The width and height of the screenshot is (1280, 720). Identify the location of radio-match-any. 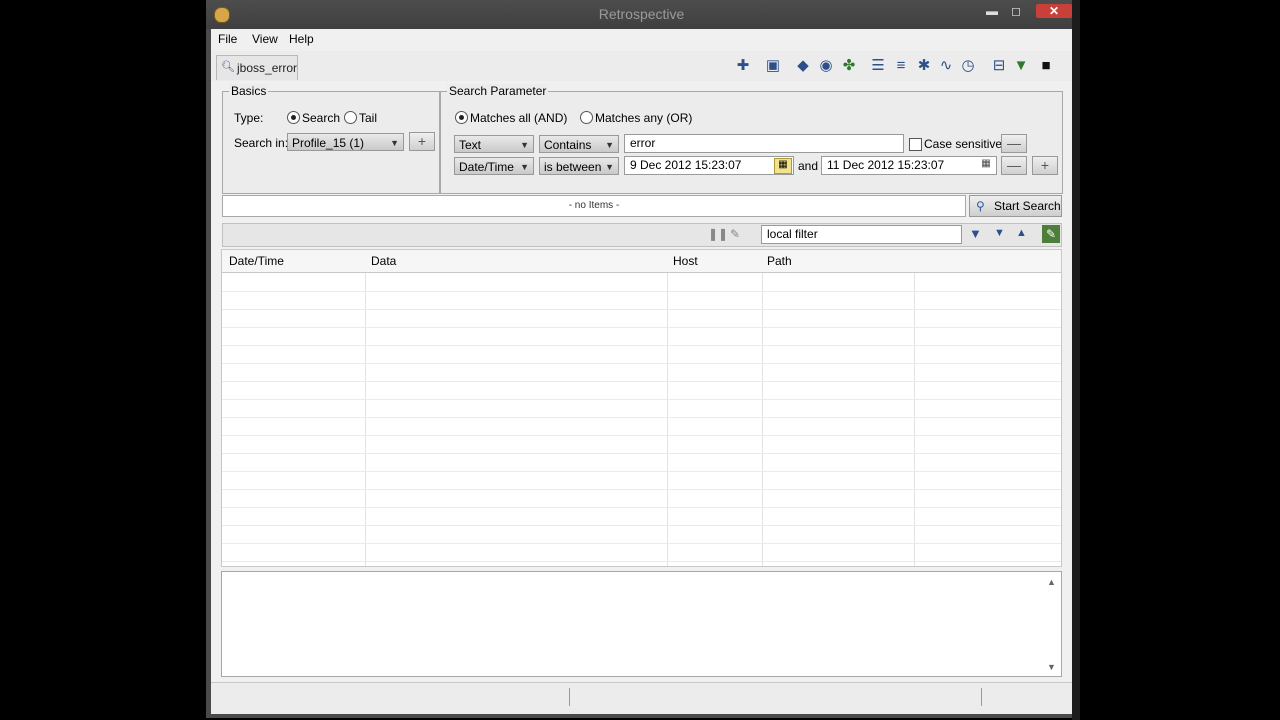
(586, 117).